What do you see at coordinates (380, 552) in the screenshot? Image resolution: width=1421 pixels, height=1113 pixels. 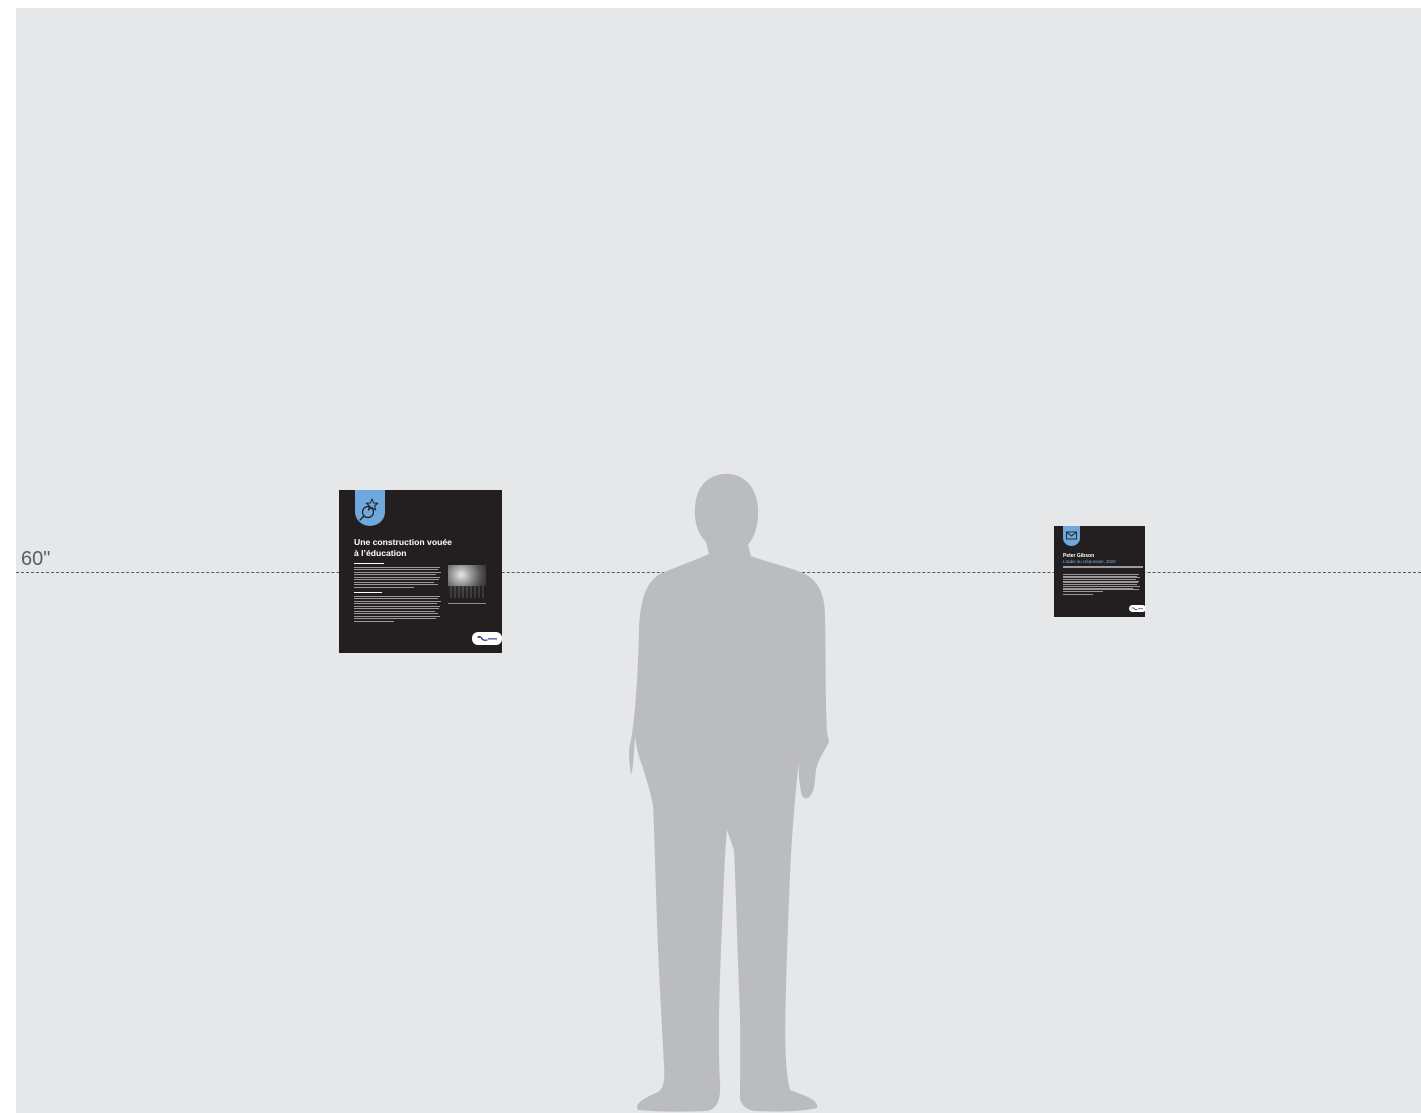 I see `panel-title-line-2: à l’éducation` at bounding box center [380, 552].